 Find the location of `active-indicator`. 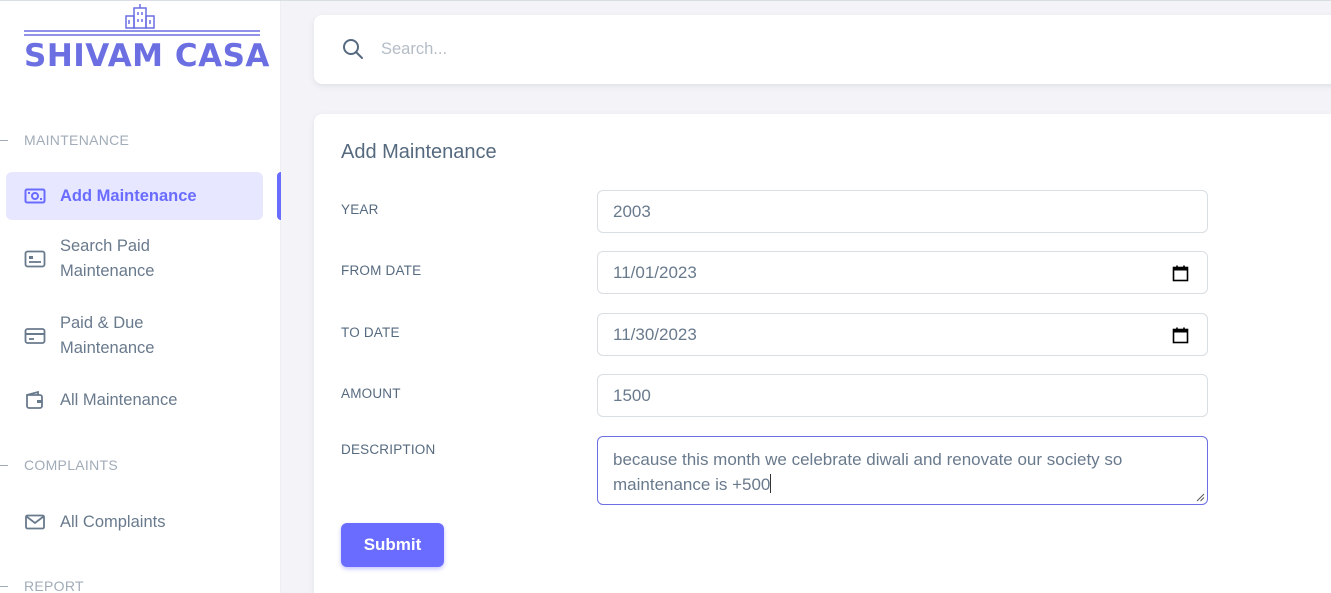

active-indicator is located at coordinates (279, 196).